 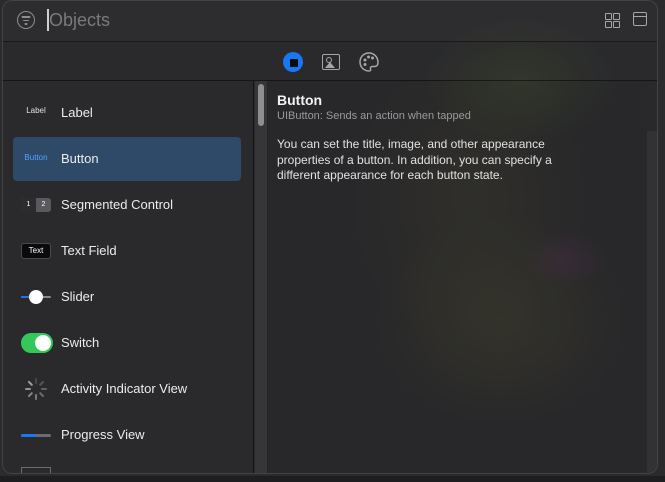 What do you see at coordinates (332, 479) in the screenshot?
I see `bottom-edge` at bounding box center [332, 479].